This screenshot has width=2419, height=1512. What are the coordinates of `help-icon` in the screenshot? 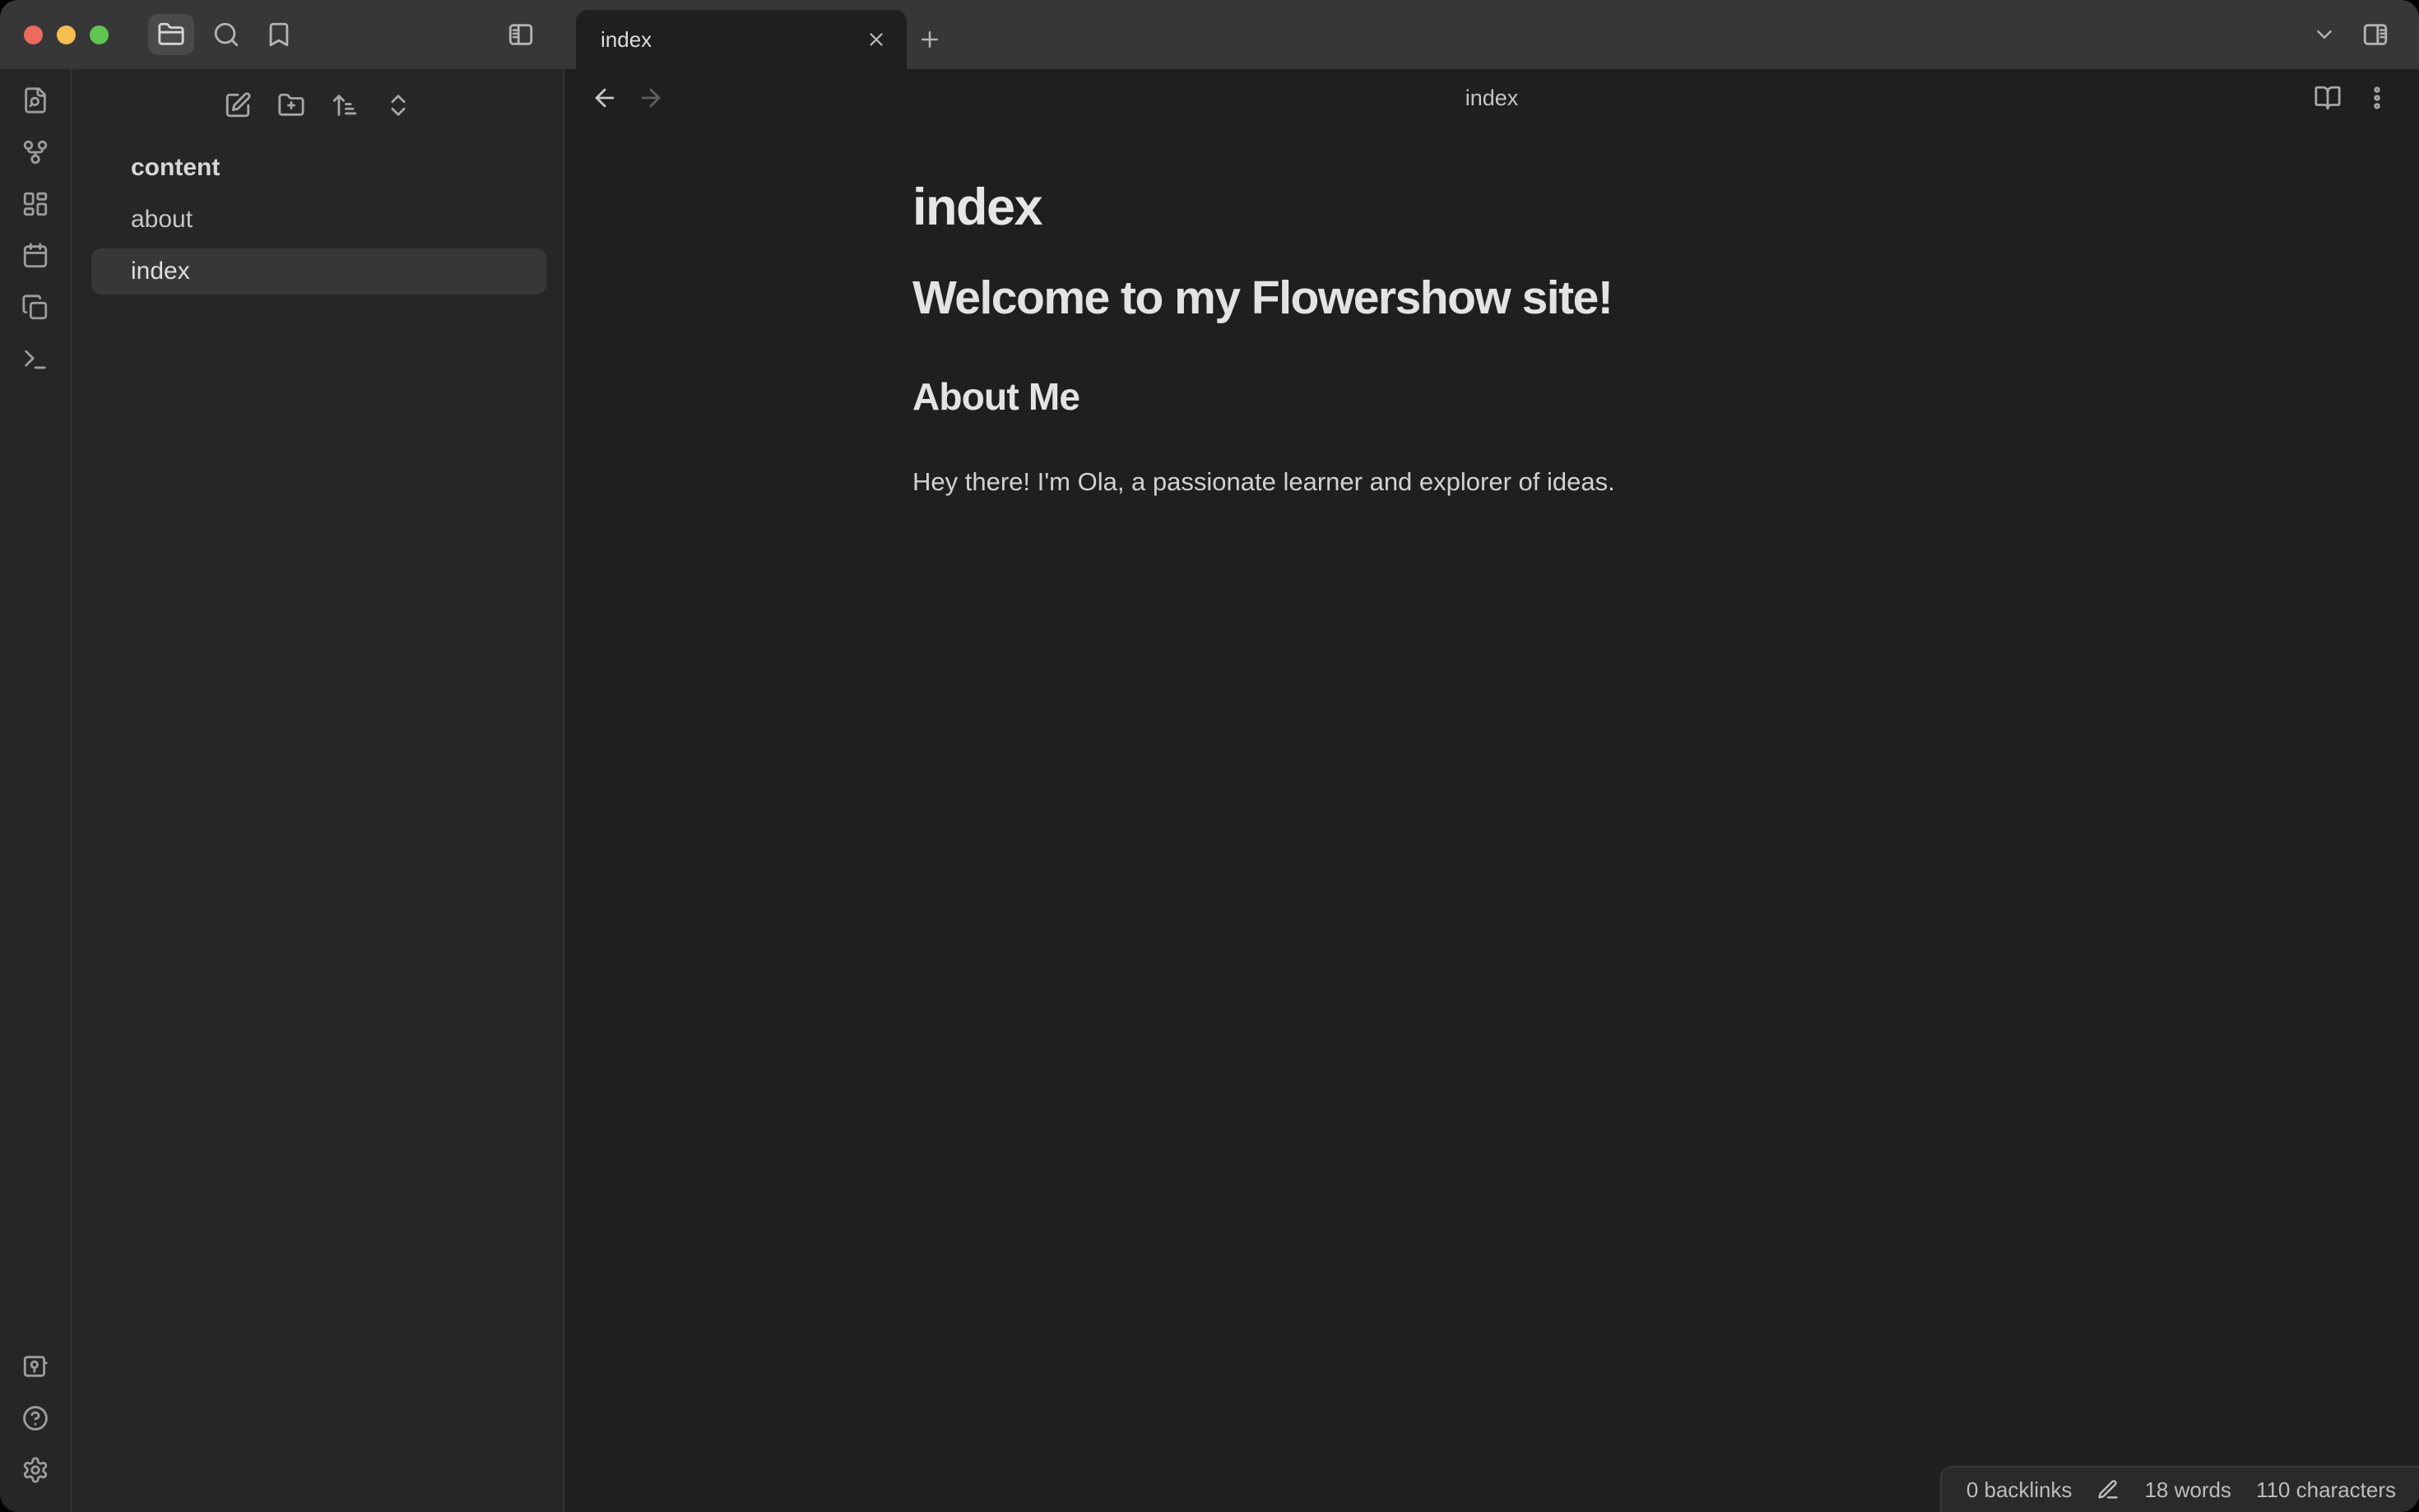 It's located at (35, 1418).